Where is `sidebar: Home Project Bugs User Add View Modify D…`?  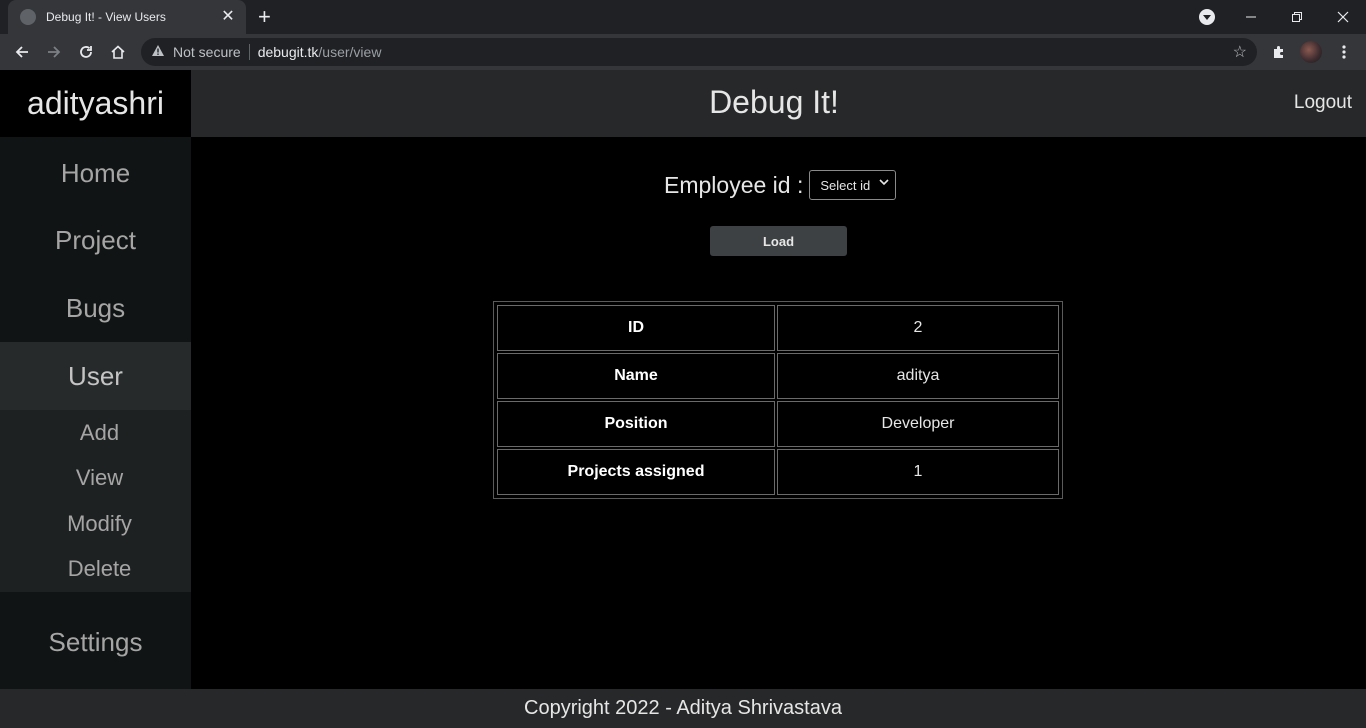
sidebar: Home Project Bugs User Add View Modify D… is located at coordinates (95, 413).